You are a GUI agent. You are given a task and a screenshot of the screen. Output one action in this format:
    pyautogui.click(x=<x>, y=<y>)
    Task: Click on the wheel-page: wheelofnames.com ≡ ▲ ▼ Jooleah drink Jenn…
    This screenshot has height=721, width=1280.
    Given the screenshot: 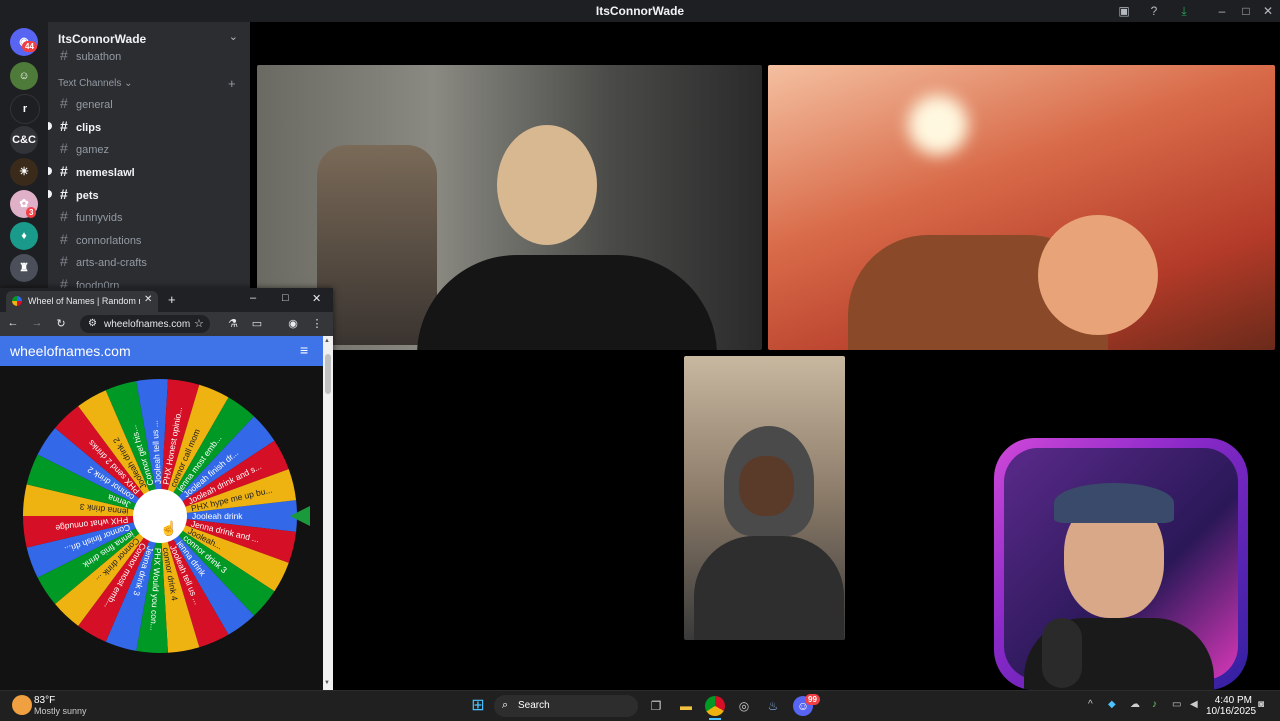 What is the action you would take?
    pyautogui.click(x=166, y=513)
    